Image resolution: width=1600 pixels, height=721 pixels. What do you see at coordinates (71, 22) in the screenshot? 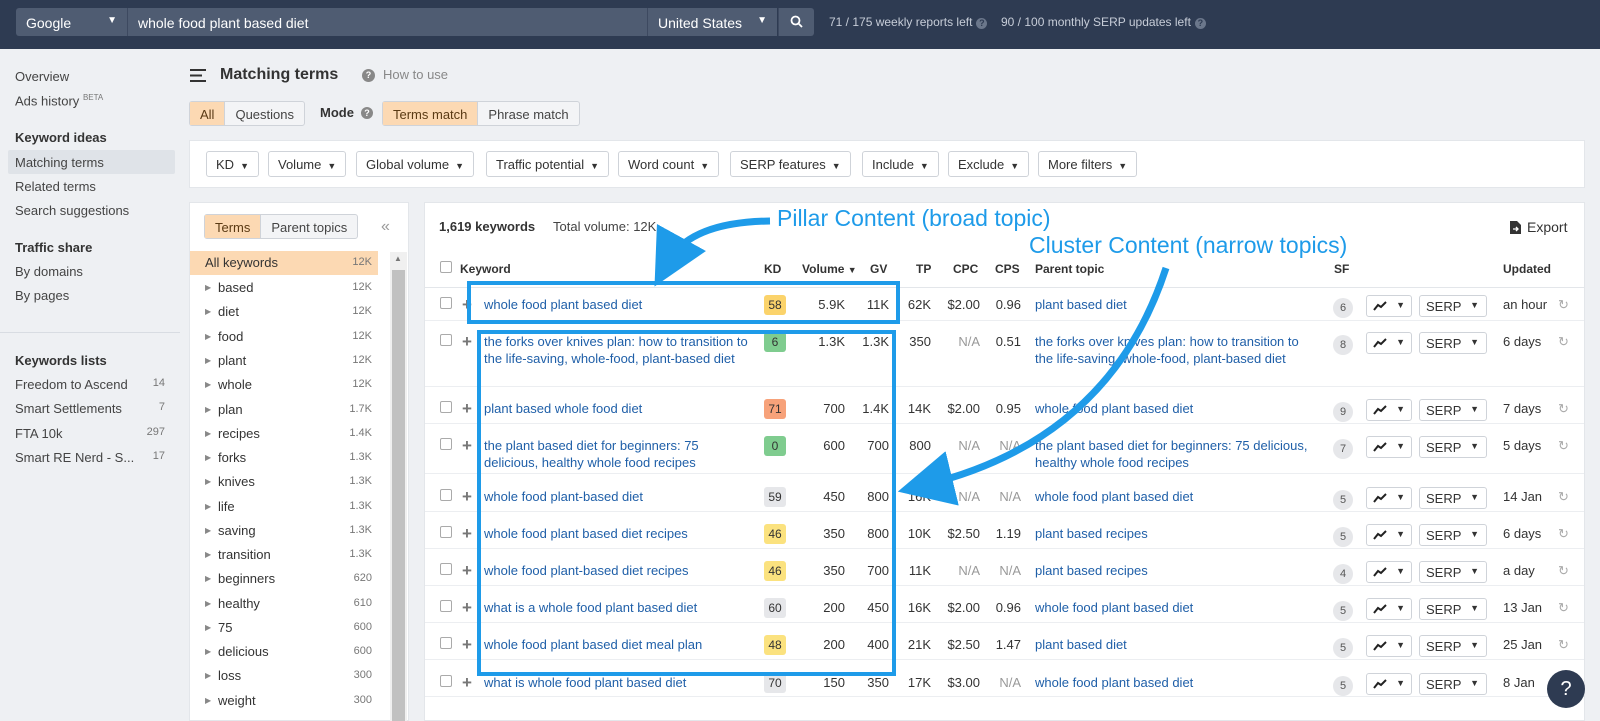
I see `search-engine-select: Google ▼` at bounding box center [71, 22].